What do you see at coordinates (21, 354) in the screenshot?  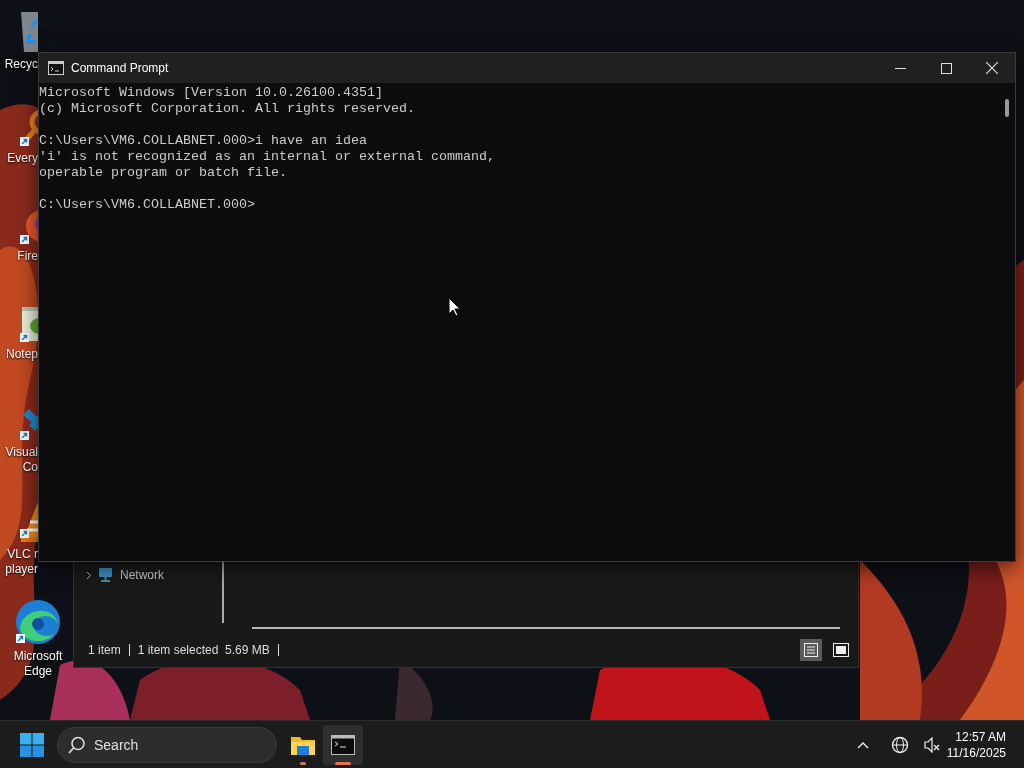 I see `icon-label: Notep` at bounding box center [21, 354].